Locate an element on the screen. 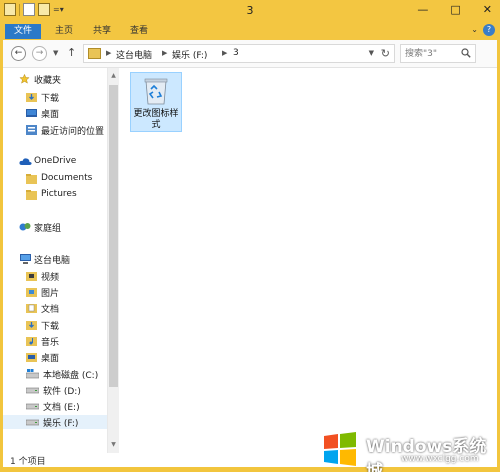  nav-item-drive-c: 本地磁盘 (C:) is located at coordinates (55, 374).